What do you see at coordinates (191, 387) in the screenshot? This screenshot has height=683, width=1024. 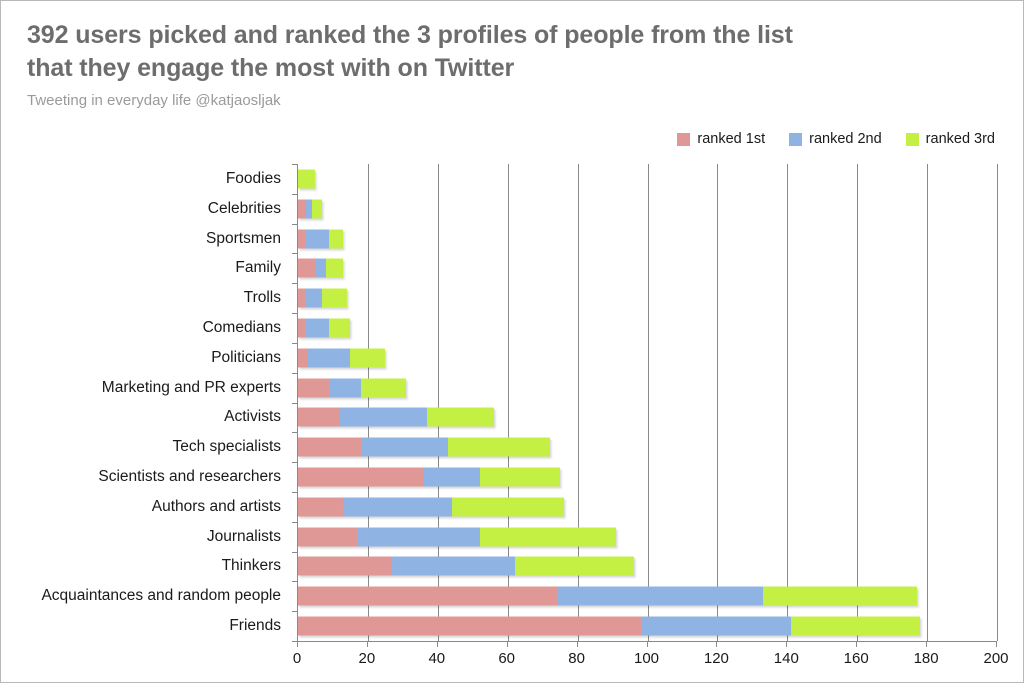 I see `y-axis-label: Marketing and PR experts` at bounding box center [191, 387].